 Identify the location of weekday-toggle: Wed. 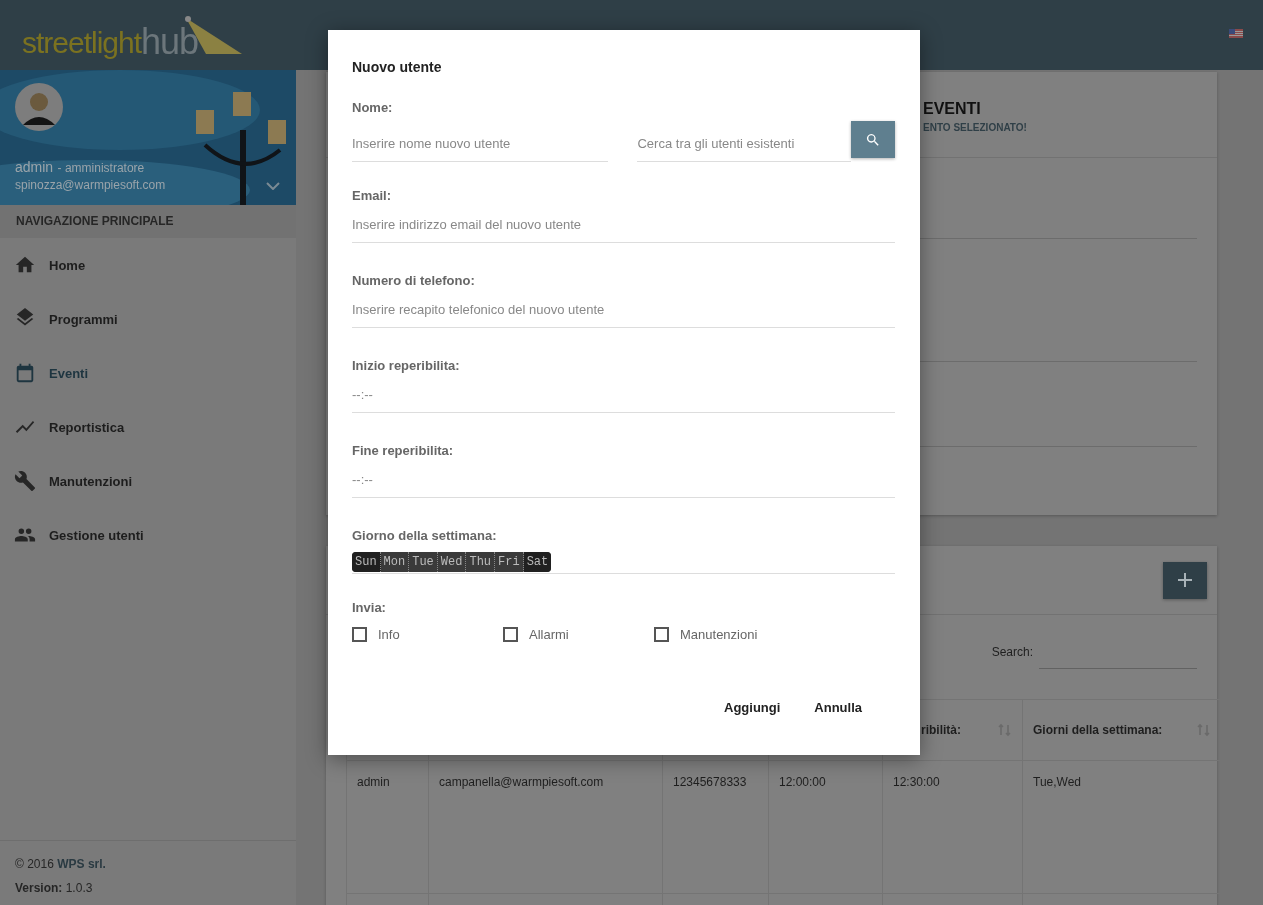
(452, 562).